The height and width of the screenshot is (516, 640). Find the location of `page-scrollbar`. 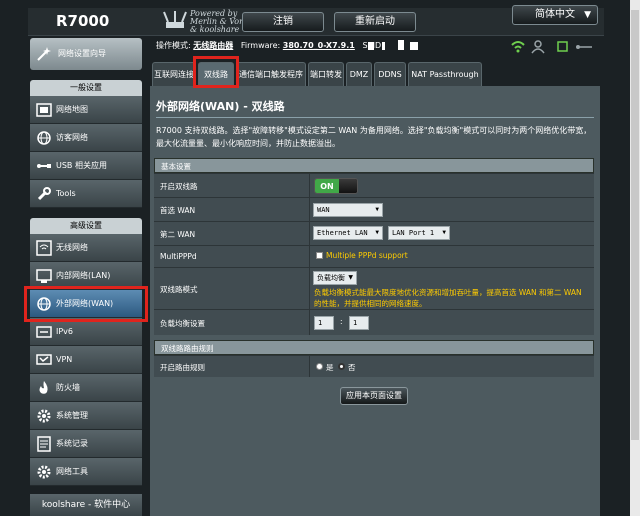

page-scrollbar is located at coordinates (635, 258).